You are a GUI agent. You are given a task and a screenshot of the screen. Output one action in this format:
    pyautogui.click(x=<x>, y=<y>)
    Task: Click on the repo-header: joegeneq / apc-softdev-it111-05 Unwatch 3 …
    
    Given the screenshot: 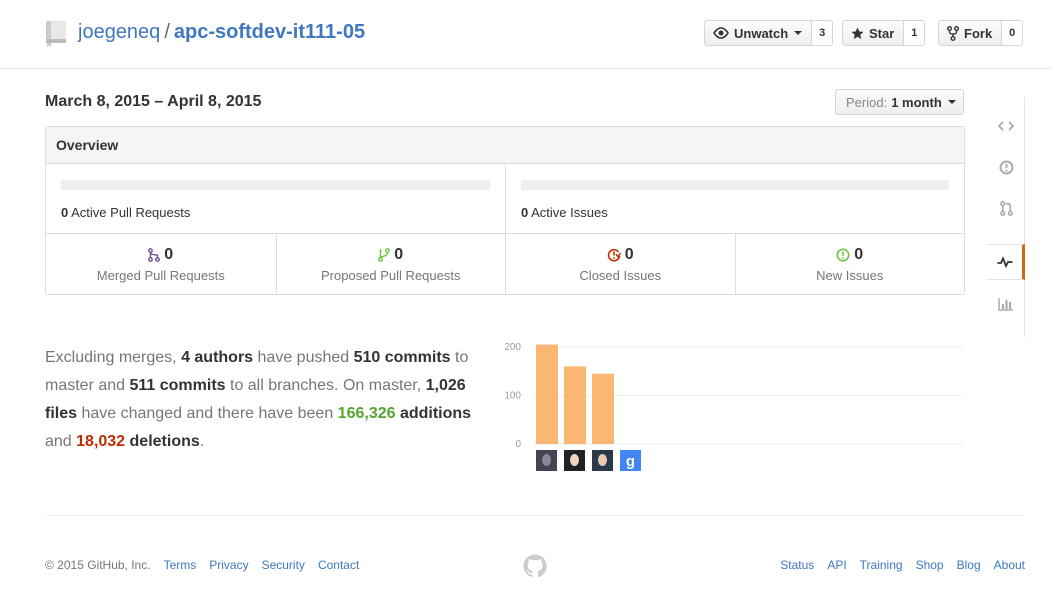 What is the action you would take?
    pyautogui.click(x=525, y=34)
    